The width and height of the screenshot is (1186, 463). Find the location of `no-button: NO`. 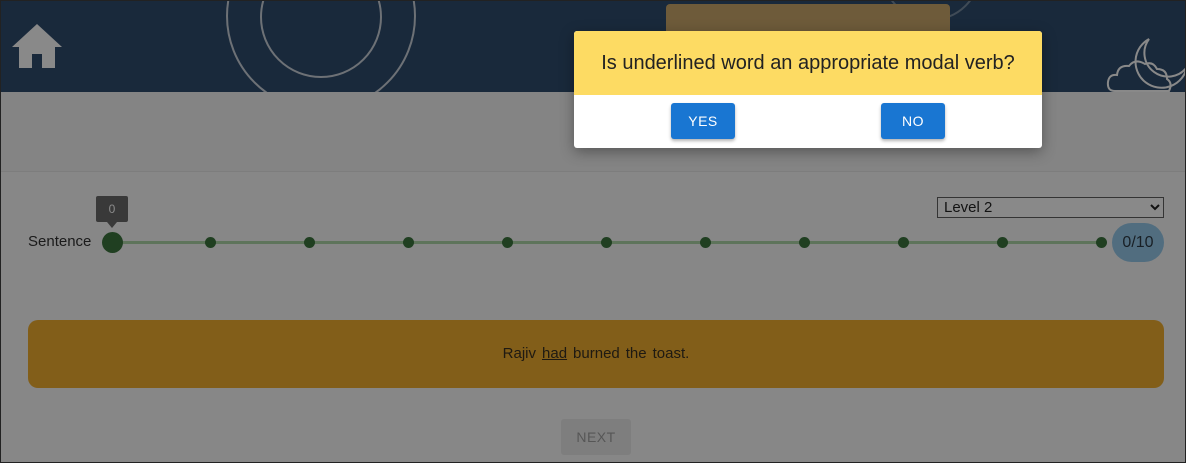

no-button: NO is located at coordinates (913, 121).